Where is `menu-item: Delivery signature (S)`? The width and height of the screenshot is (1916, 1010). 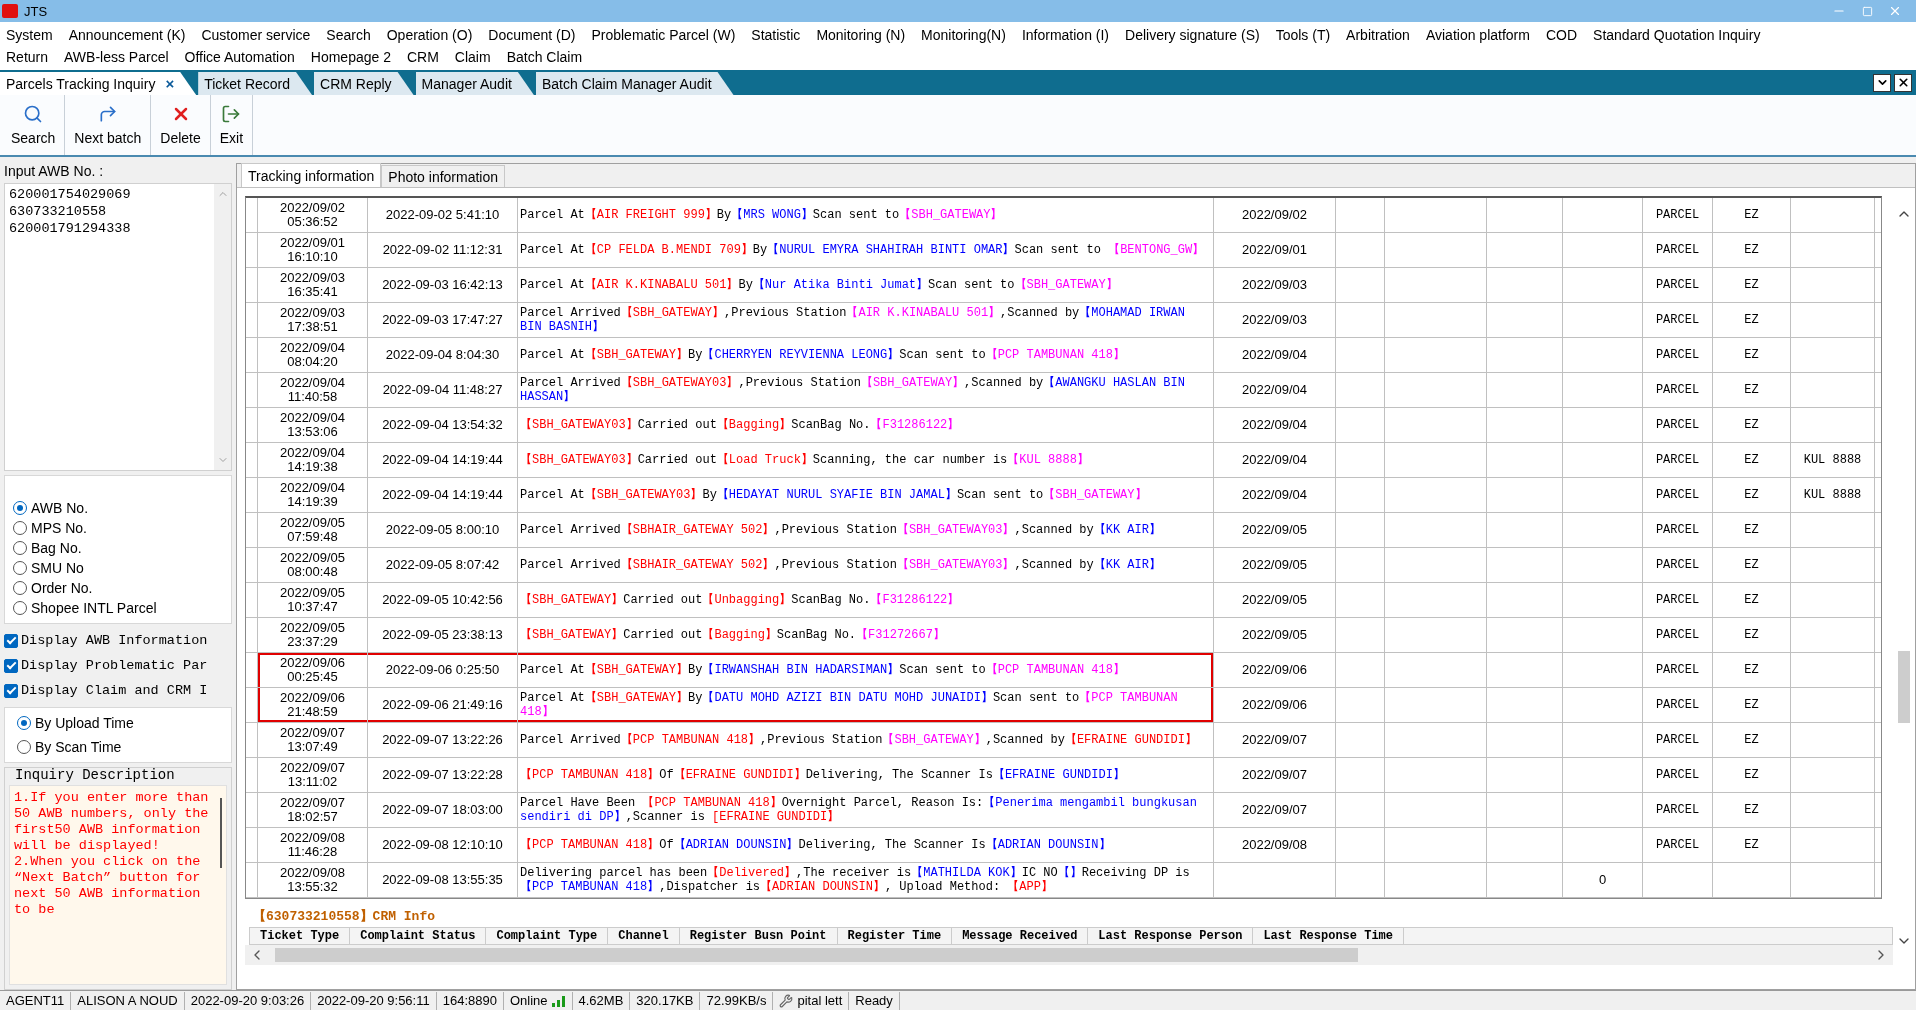 menu-item: Delivery signature (S) is located at coordinates (1192, 35).